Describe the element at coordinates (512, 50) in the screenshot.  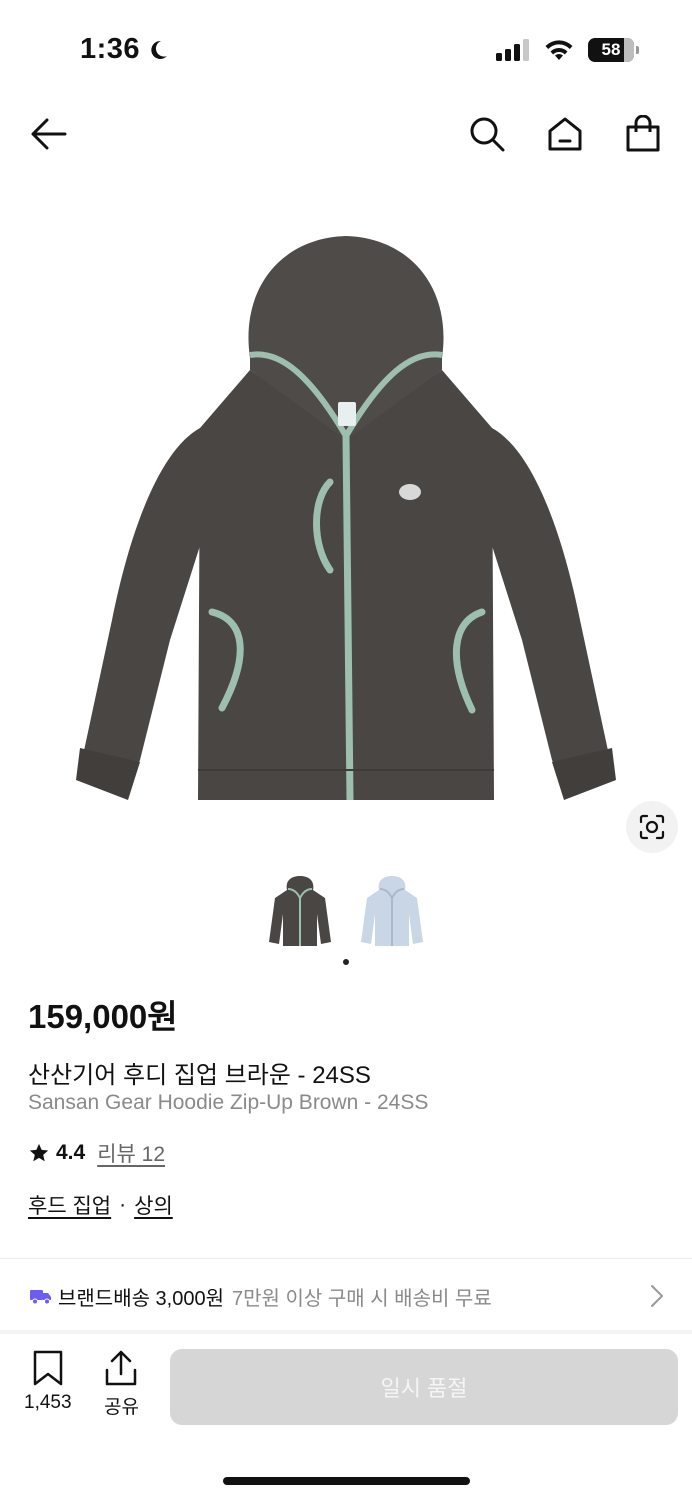
I see `cellular-signal-icon` at that location.